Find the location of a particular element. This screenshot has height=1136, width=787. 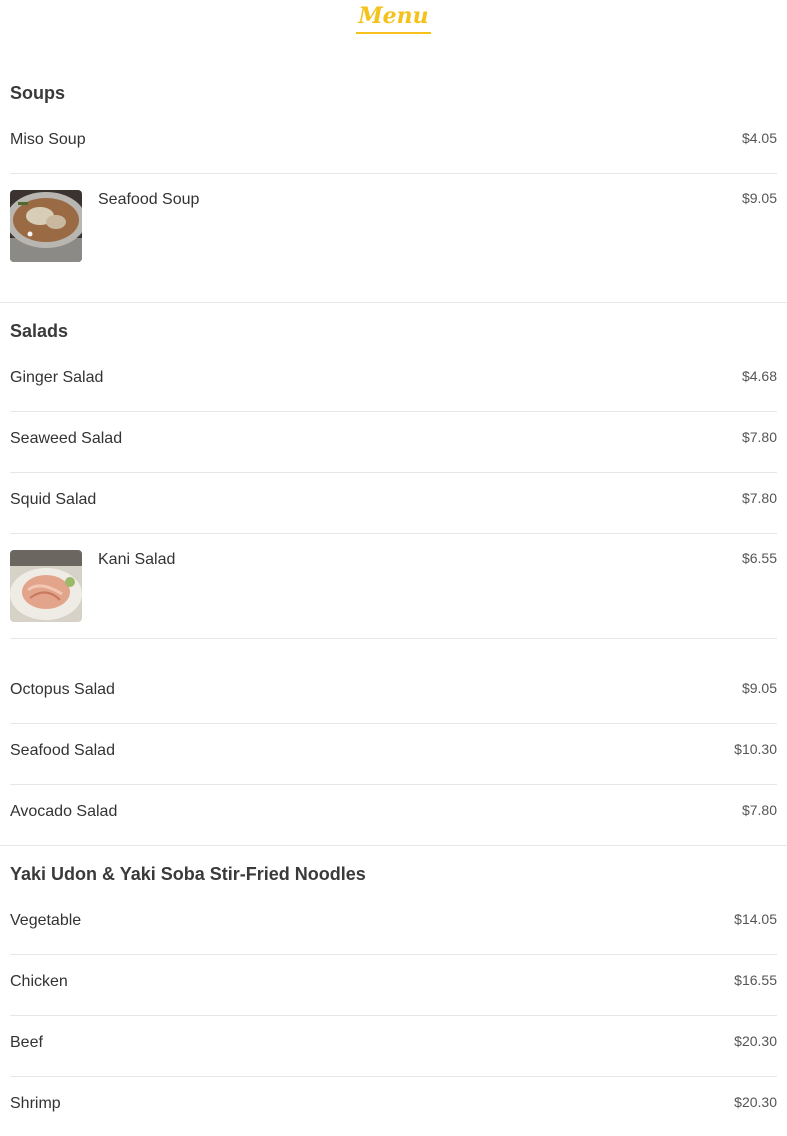

menu-item-chicken: Chicken $16.55 is located at coordinates (393, 994).